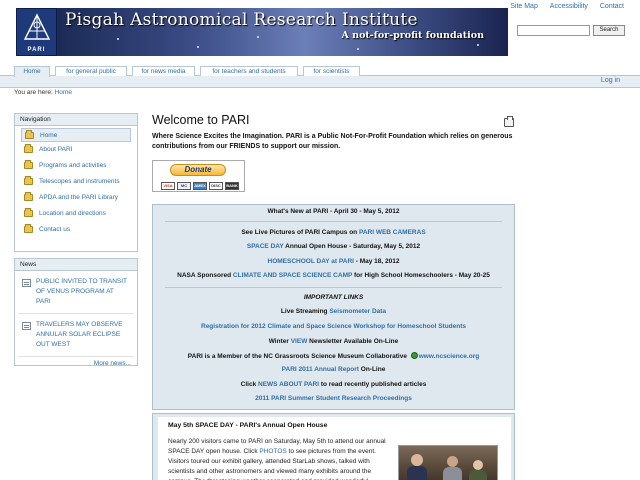 The width and height of the screenshot is (640, 480). What do you see at coordinates (76, 120) in the screenshot?
I see `navigation-title: Navigation` at bounding box center [76, 120].